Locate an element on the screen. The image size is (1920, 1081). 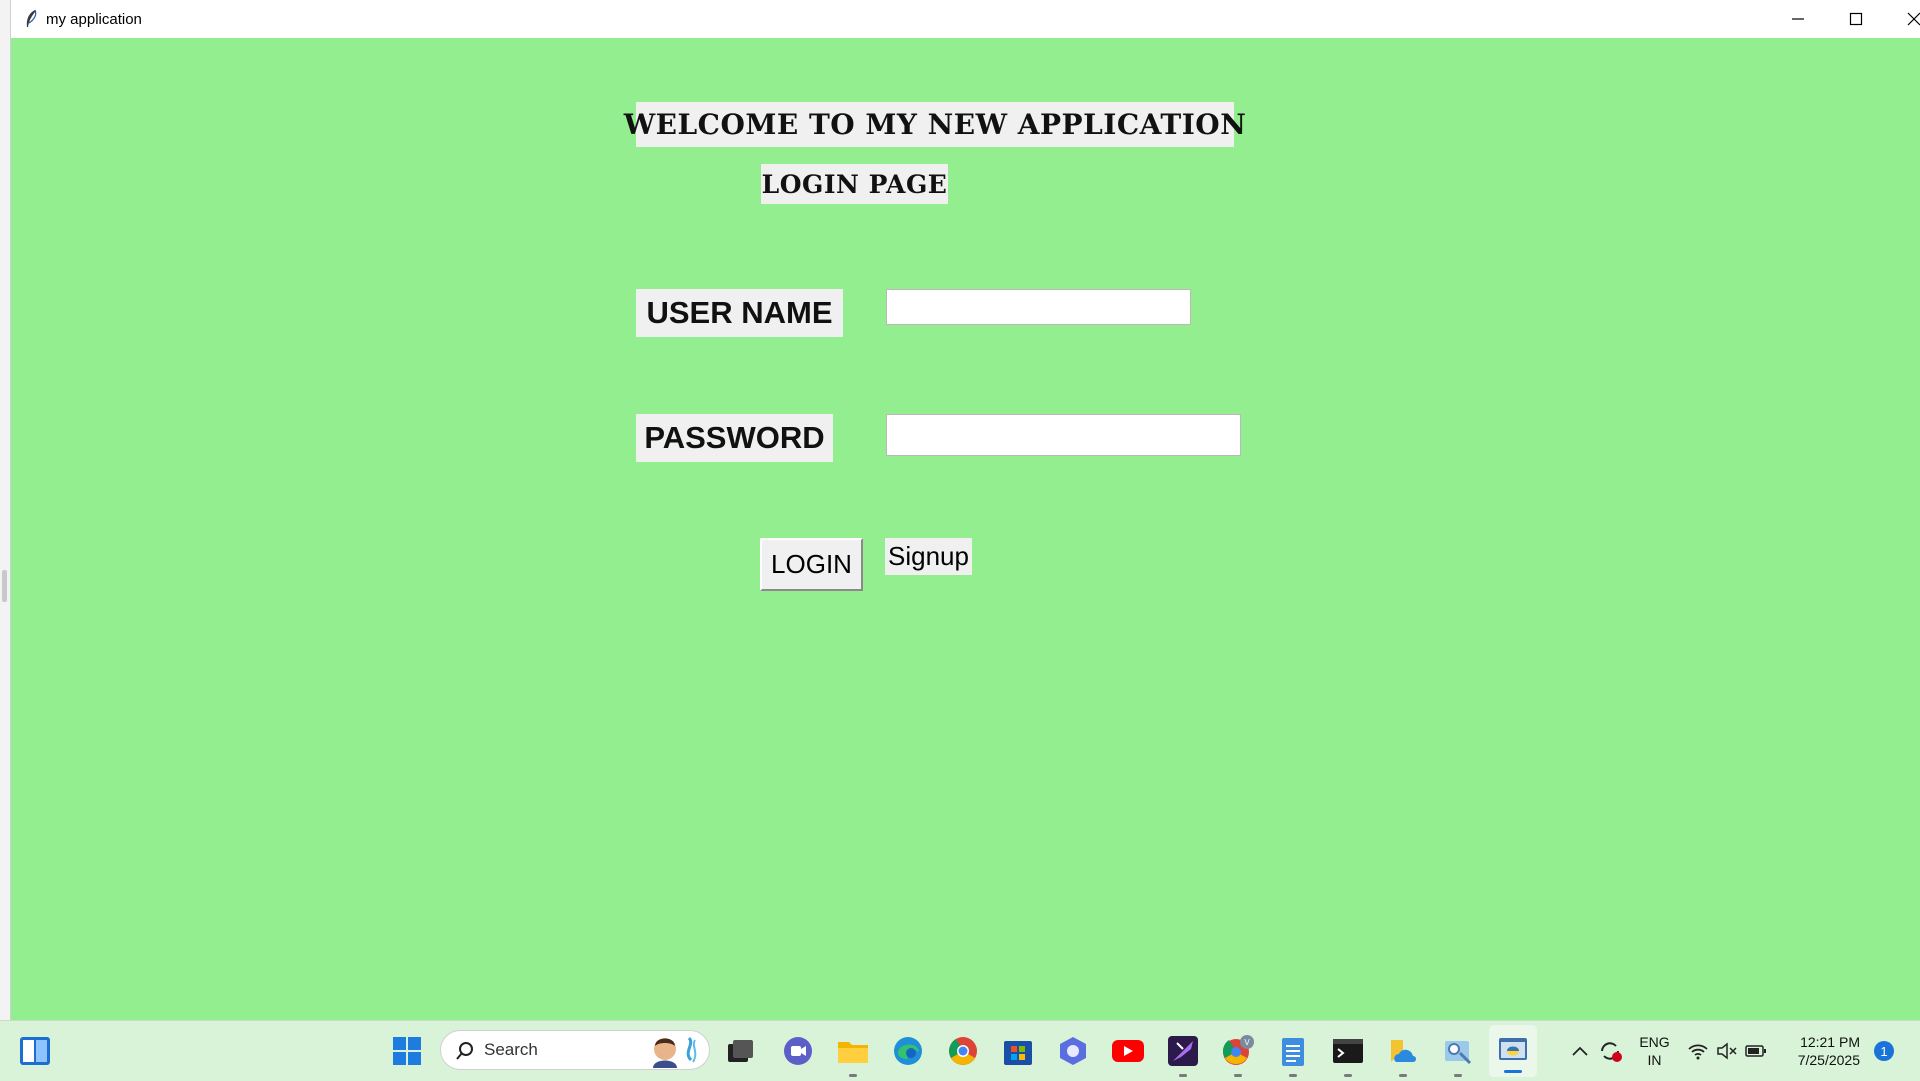
tray-overflow-button is located at coordinates (1580, 1051).